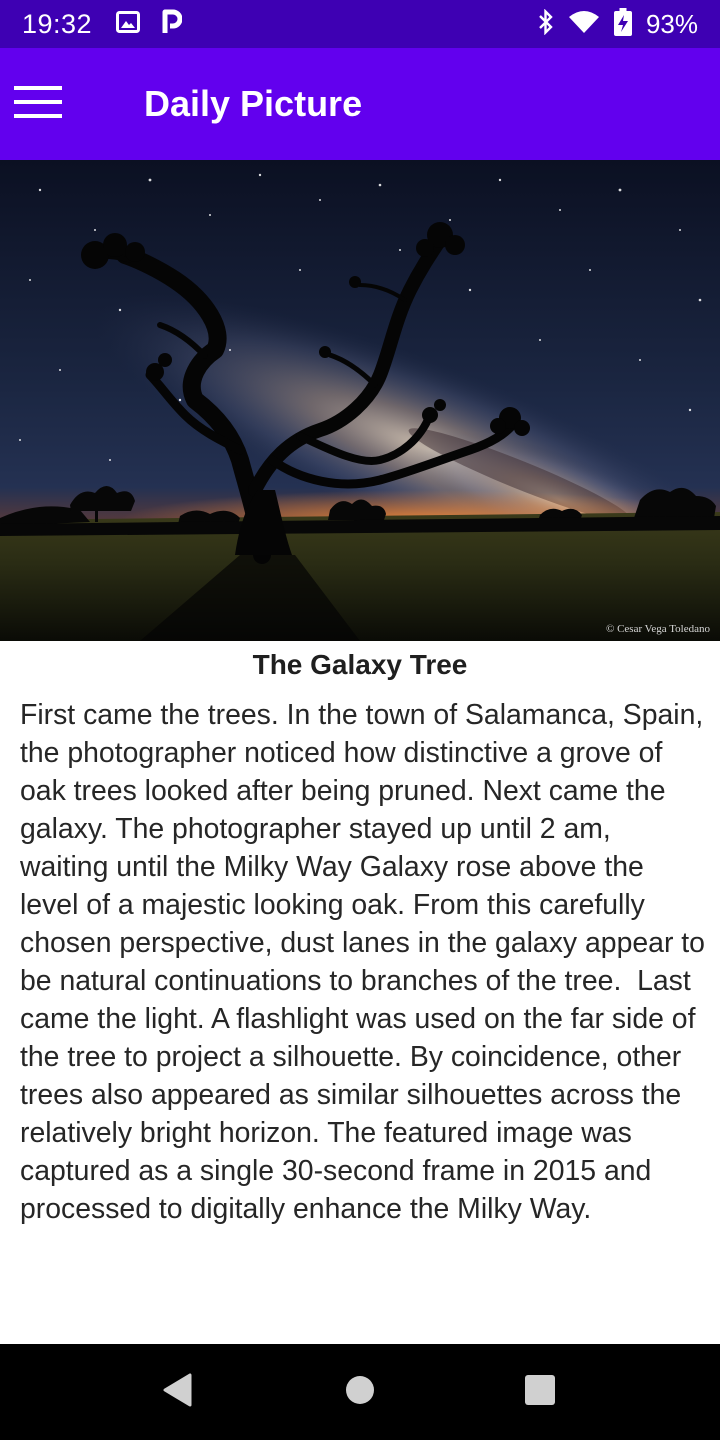  What do you see at coordinates (360, 664) in the screenshot?
I see `picture-title: The Galaxy Tree` at bounding box center [360, 664].